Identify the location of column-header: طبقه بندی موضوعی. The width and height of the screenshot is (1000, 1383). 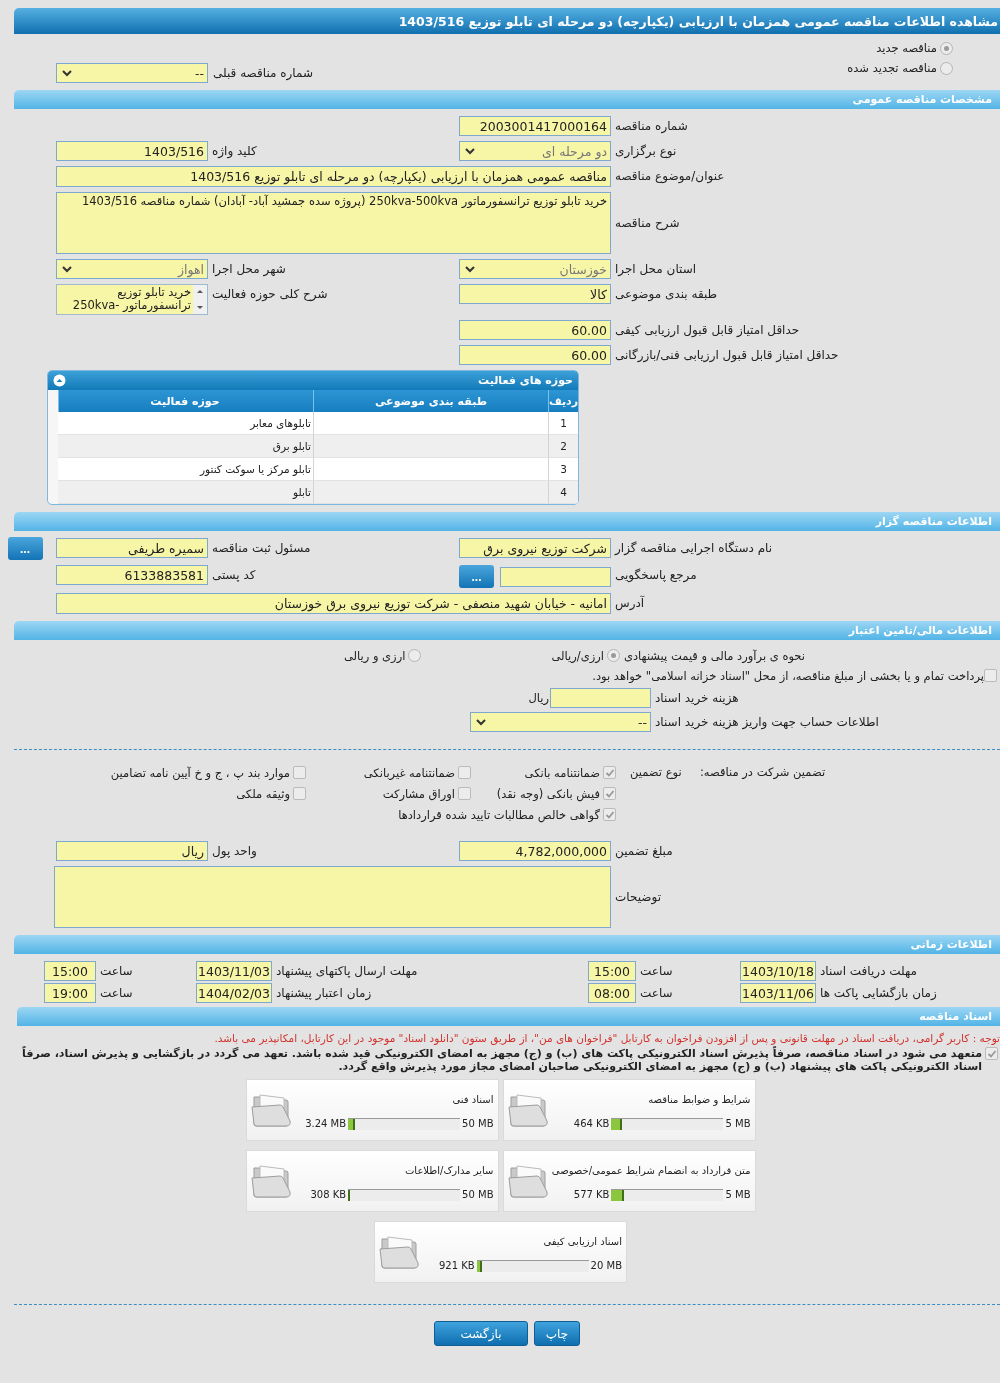
(430, 401).